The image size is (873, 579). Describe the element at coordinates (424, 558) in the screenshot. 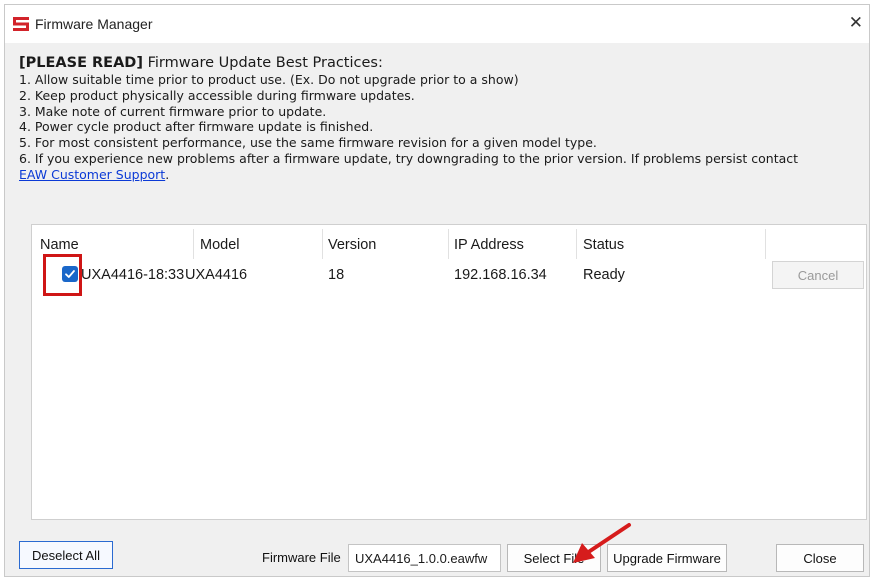

I see `firmware-file-field: UXA4416_1.0.0.eawfw` at that location.